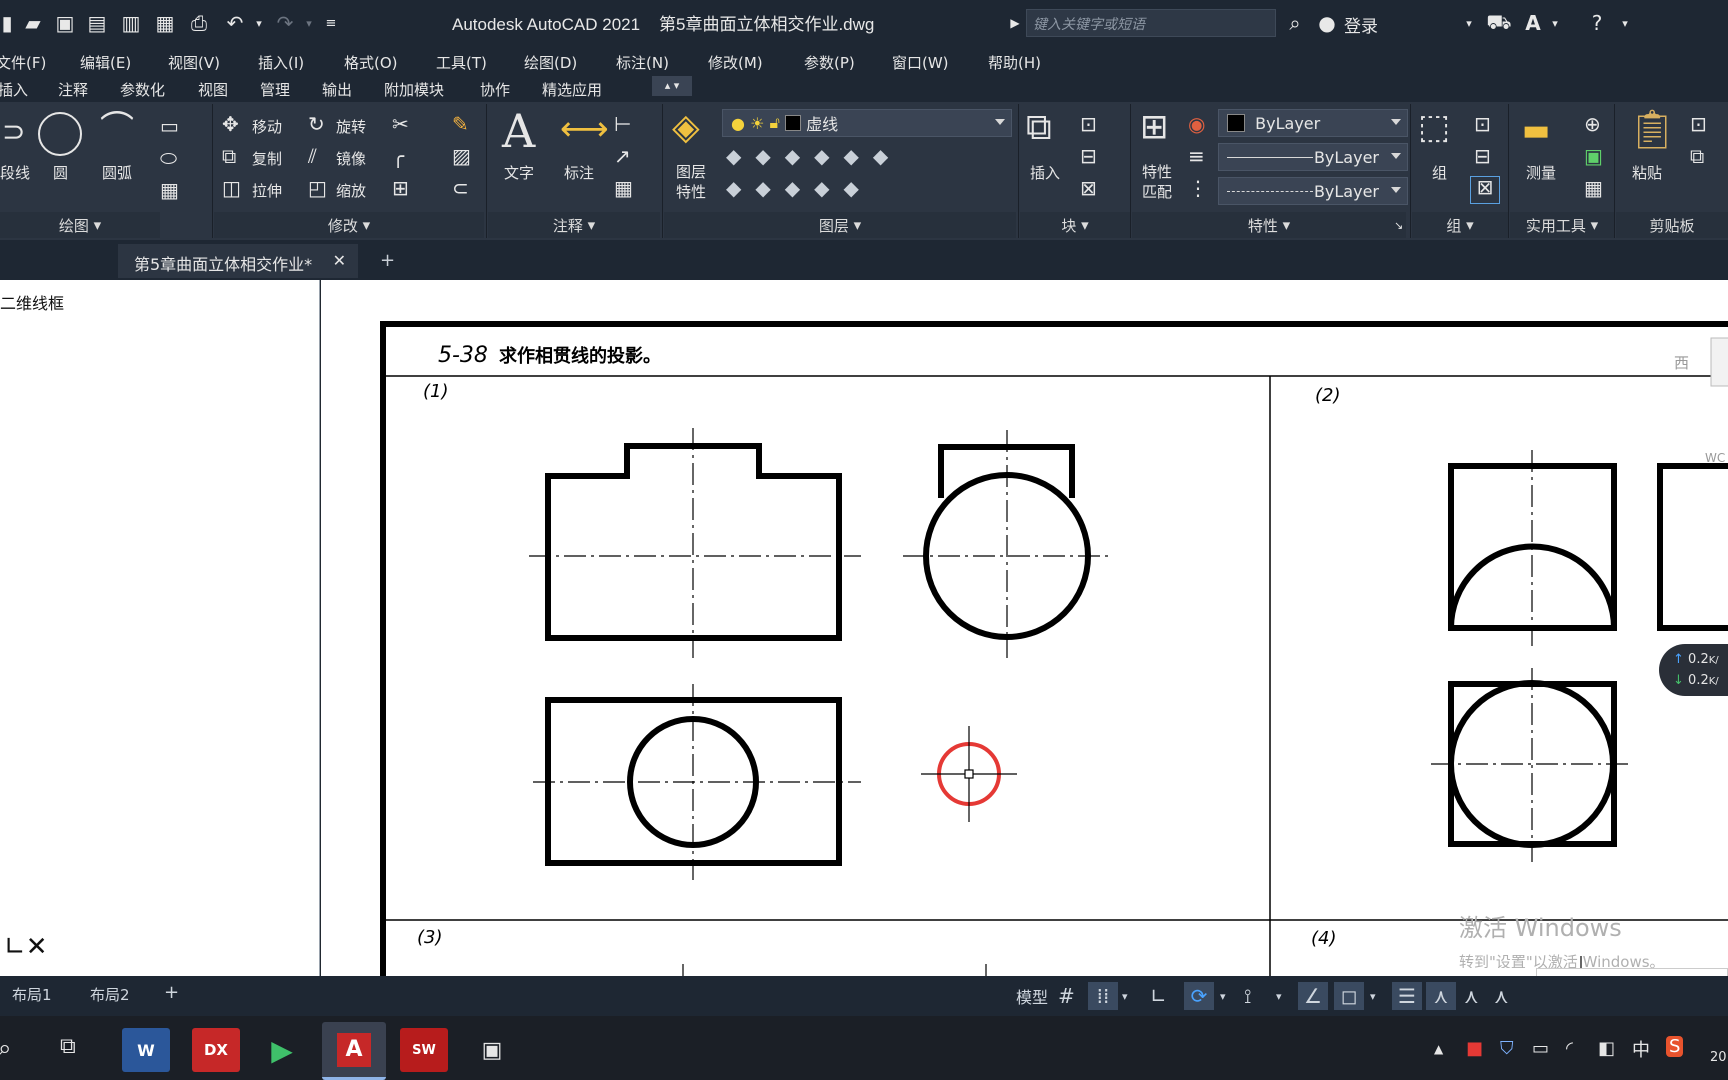  What do you see at coordinates (1088, 188) in the screenshot?
I see `block-attribute-icon: ⊠` at bounding box center [1088, 188].